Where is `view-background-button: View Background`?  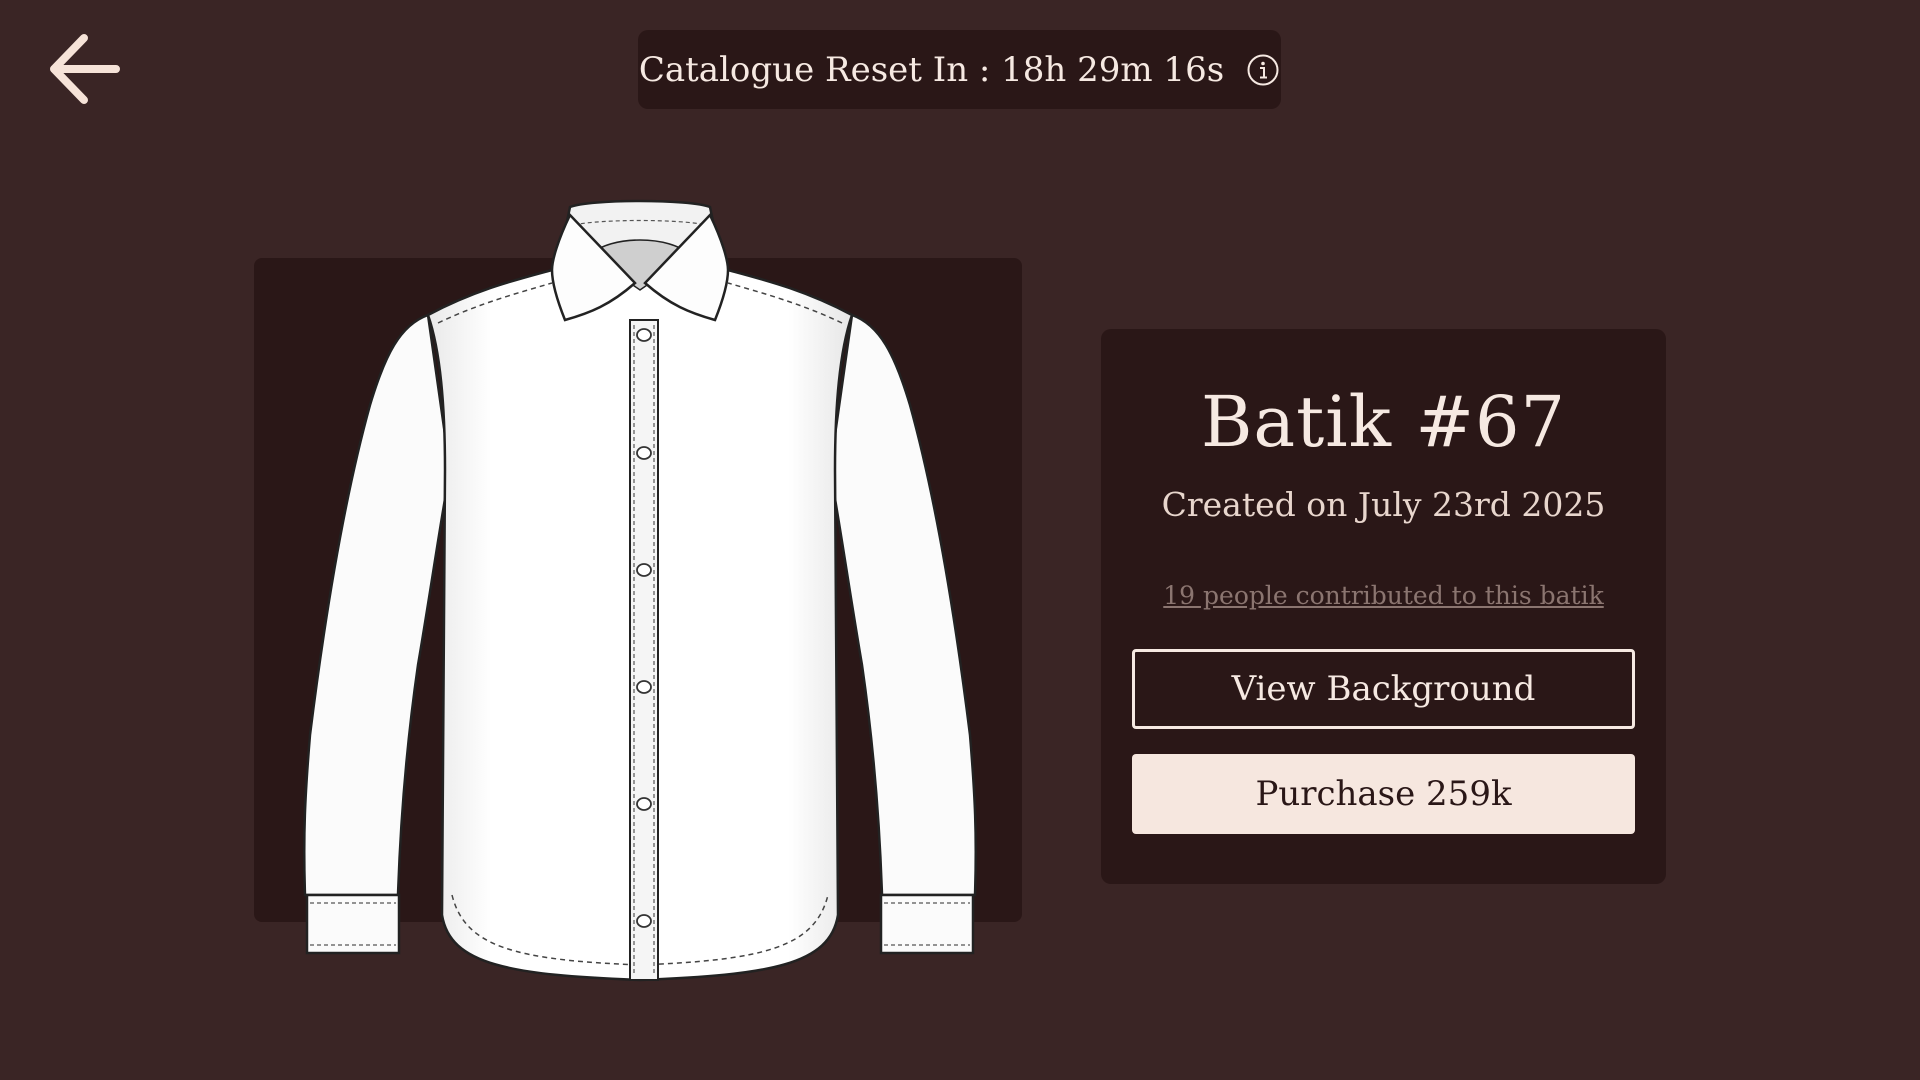 view-background-button: View Background is located at coordinates (1383, 689).